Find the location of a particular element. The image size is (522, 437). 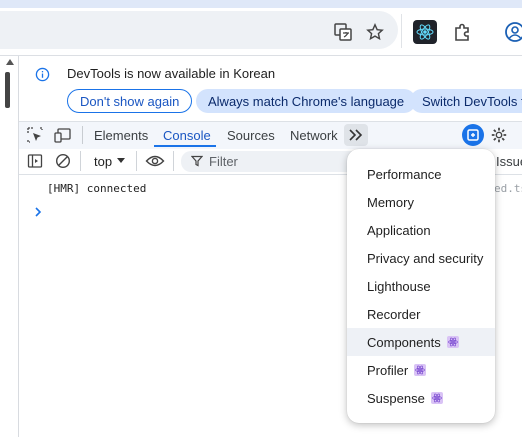

console-log-message: [HMR] connected is located at coordinates (97, 188).